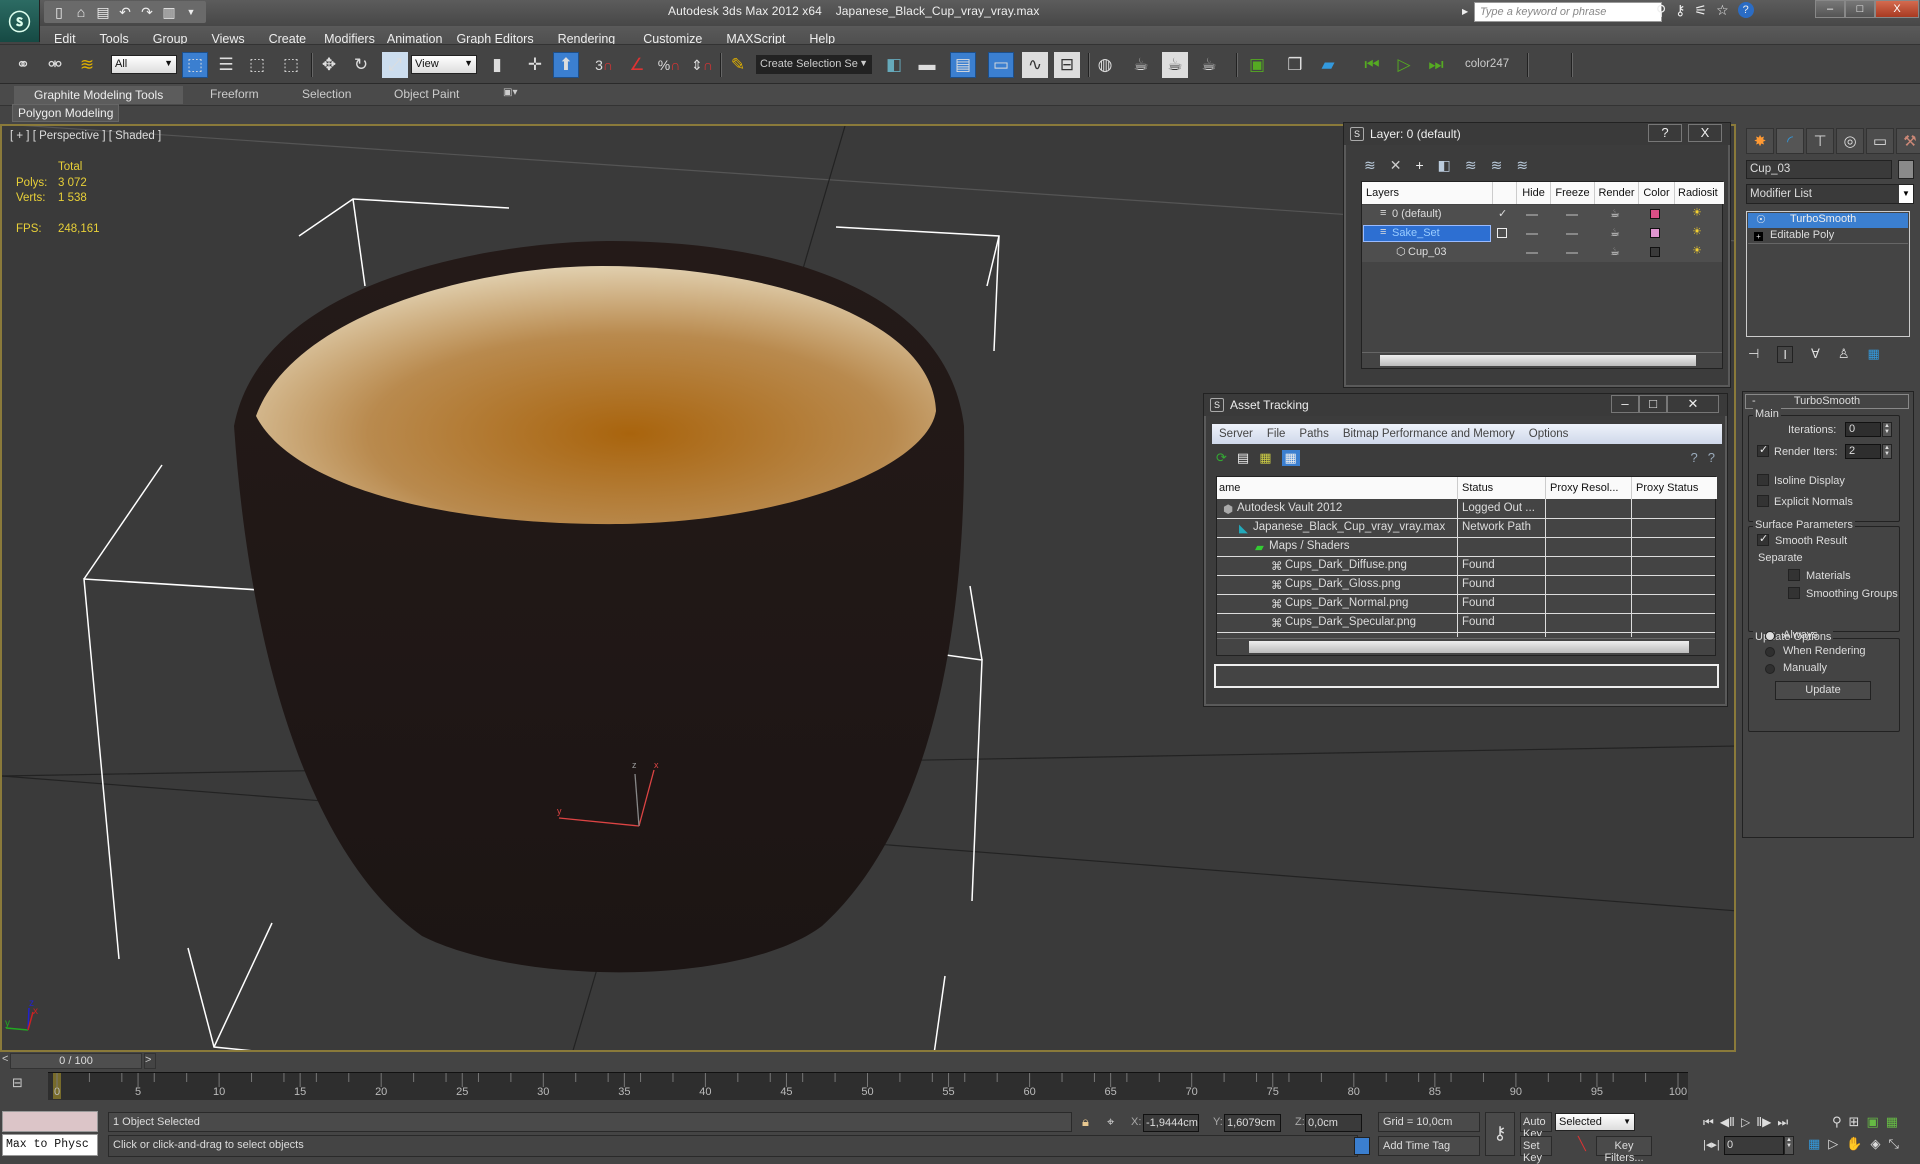  Describe the element at coordinates (1497, 165) in the screenshot. I see `hide-all-layers-icon: ≋` at that location.